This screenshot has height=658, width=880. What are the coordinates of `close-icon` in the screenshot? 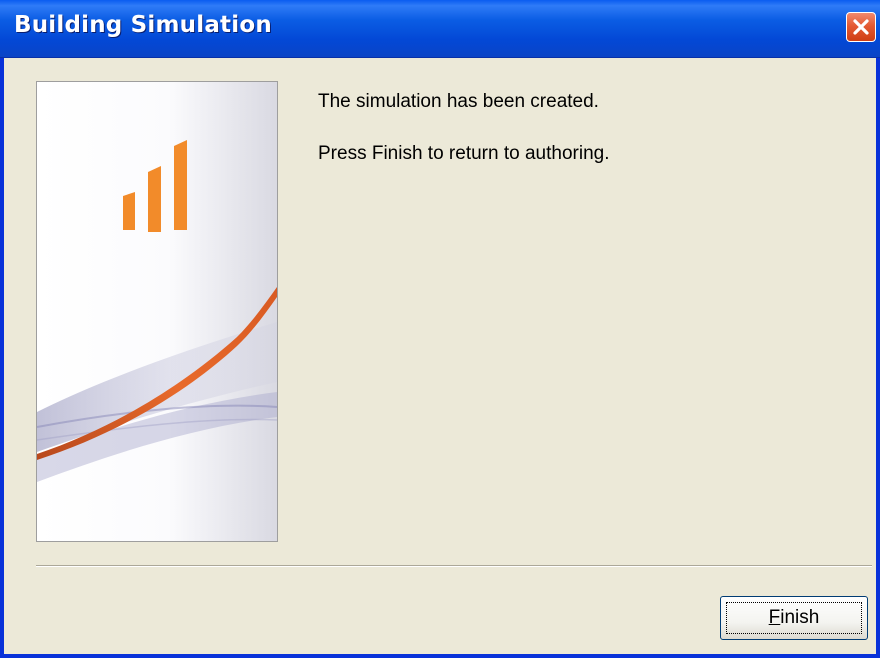 It's located at (861, 27).